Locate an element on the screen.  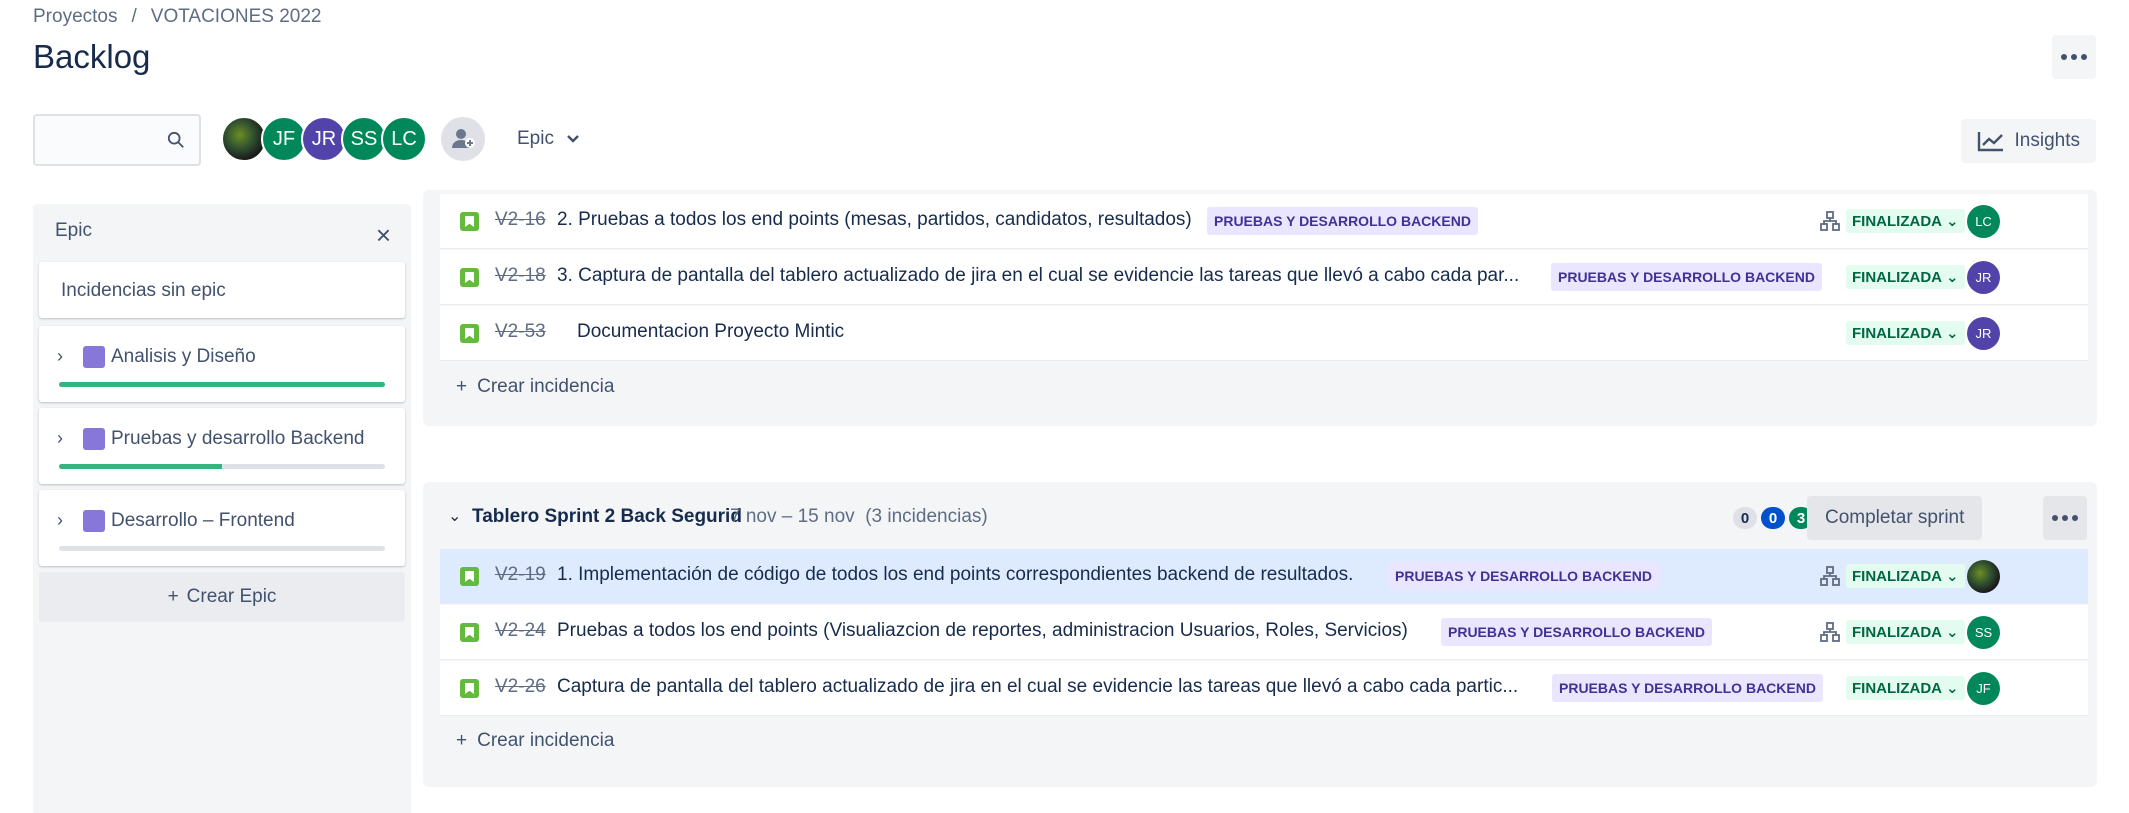
assignee-filter: JF JR SS LC is located at coordinates (324, 139).